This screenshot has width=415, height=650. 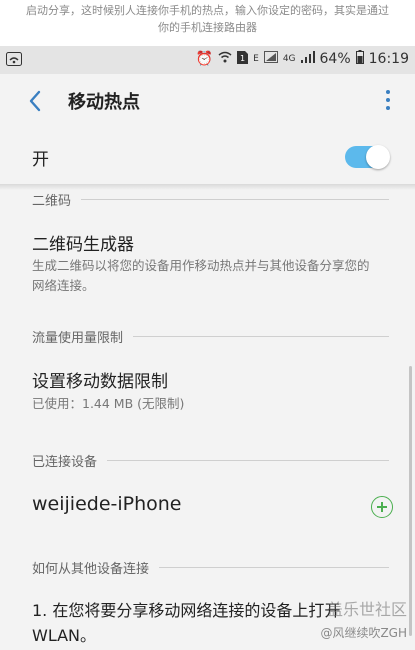 I want to click on app-bar: 移动热点, so click(x=207, y=102).